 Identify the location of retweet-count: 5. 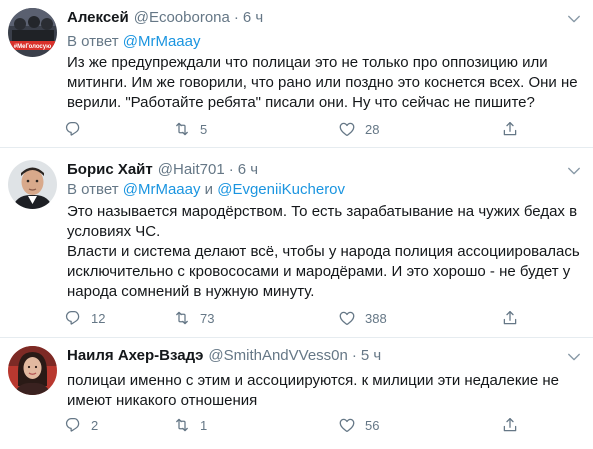
(204, 129).